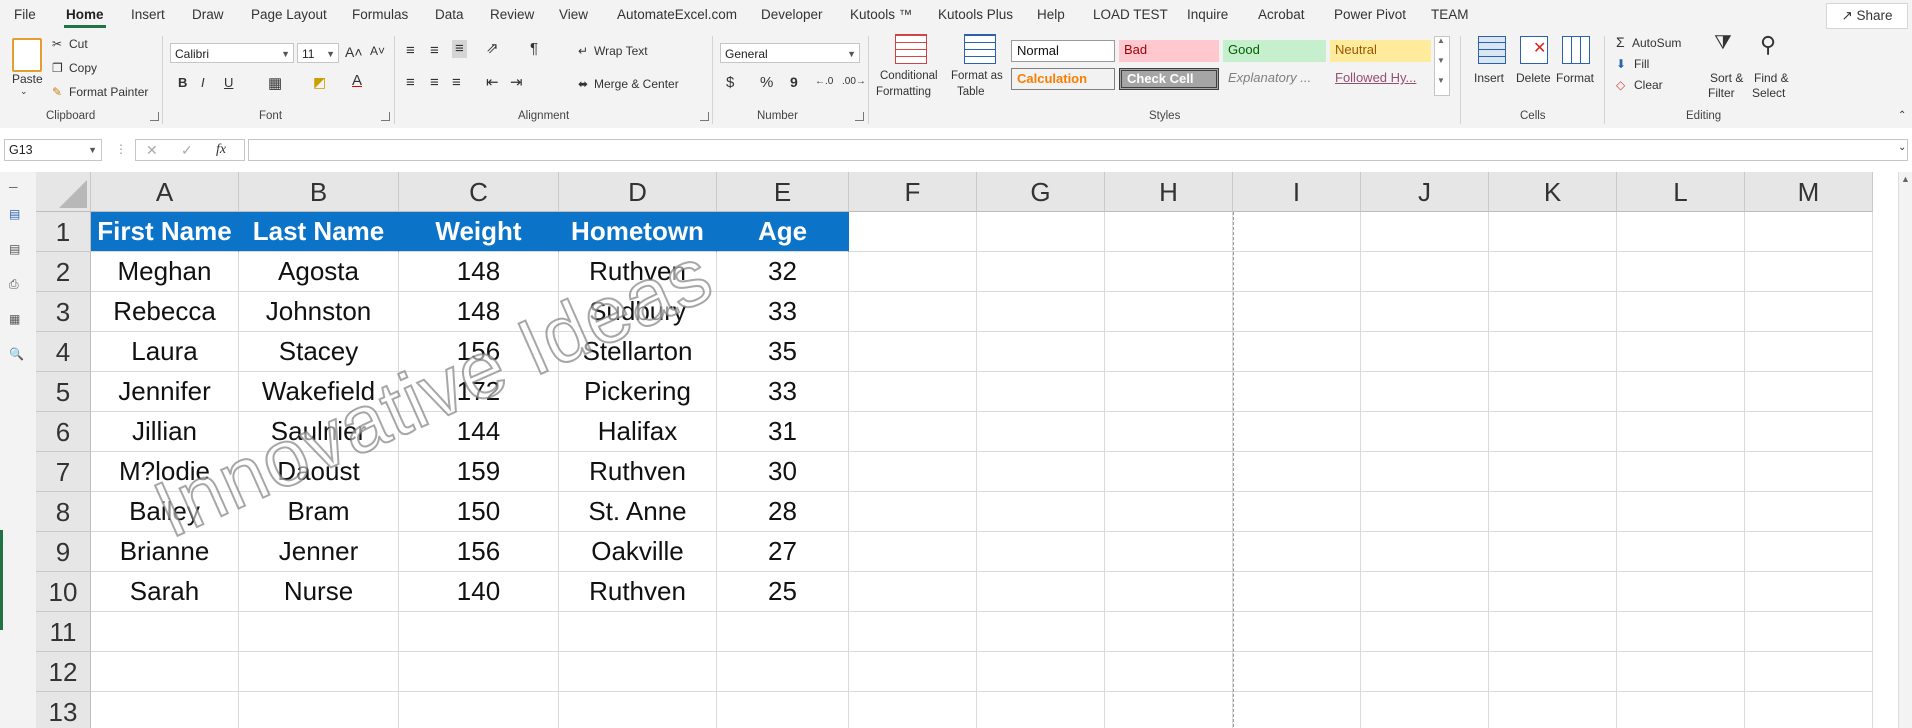  Describe the element at coordinates (783, 192) in the screenshot. I see `column-e-header: E` at that location.